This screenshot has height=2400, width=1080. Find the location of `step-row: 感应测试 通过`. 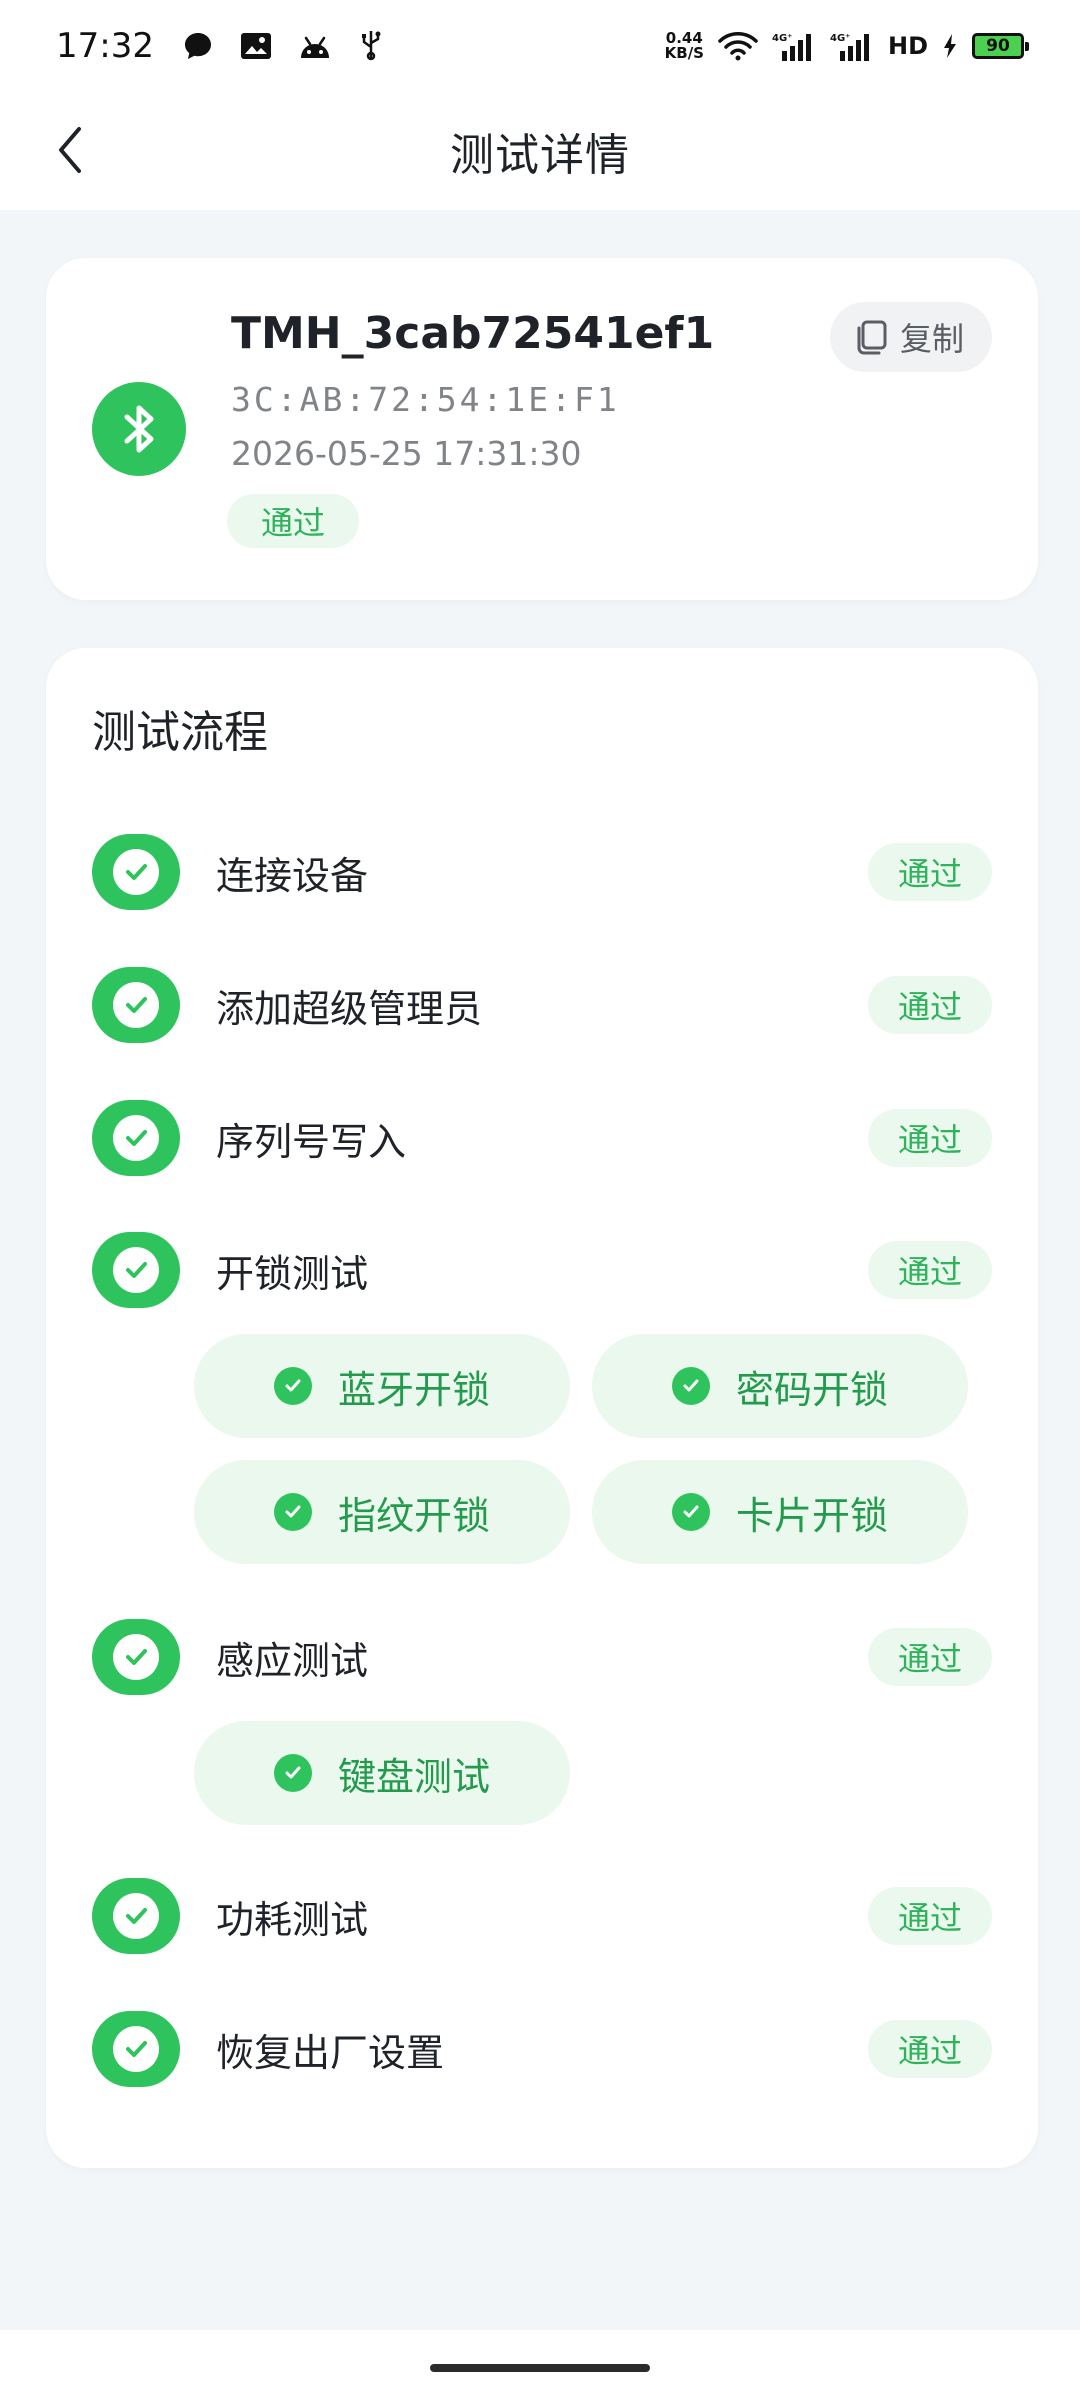

step-row: 感应测试 通过 is located at coordinates (542, 1657).